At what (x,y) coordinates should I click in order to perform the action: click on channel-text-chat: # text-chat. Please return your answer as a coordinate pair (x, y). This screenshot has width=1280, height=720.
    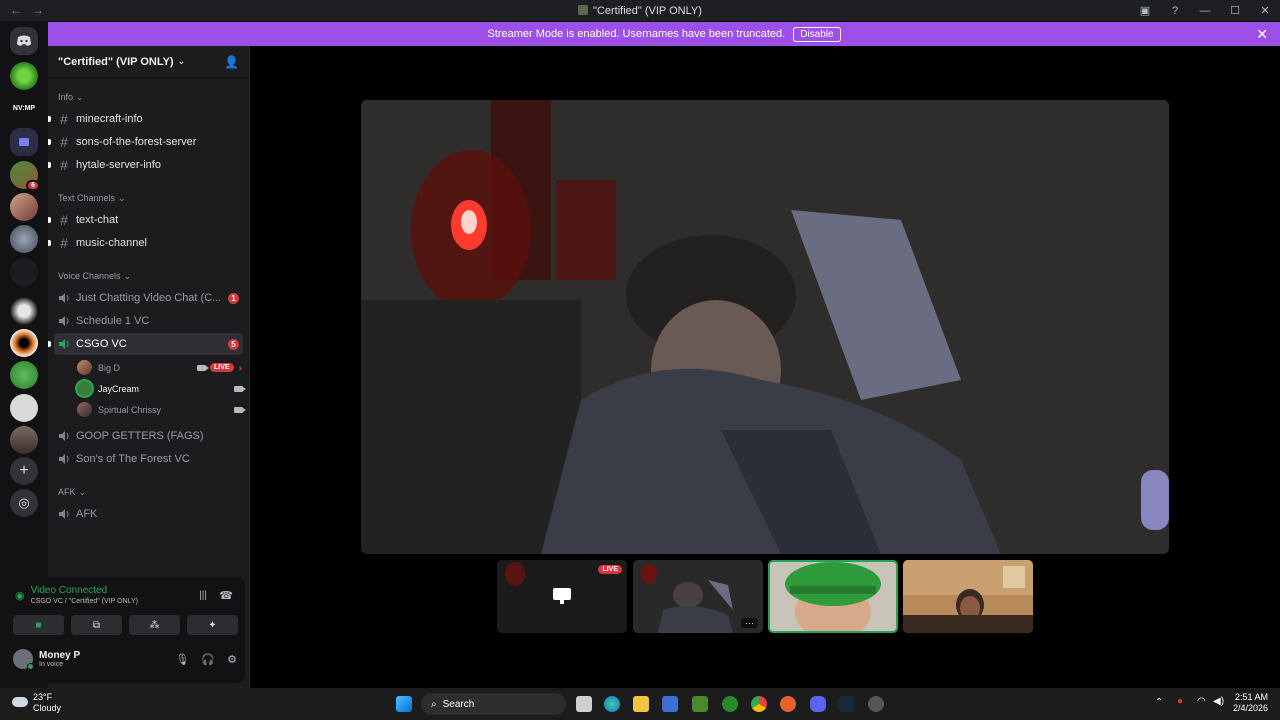
    Looking at the image, I should click on (145, 220).